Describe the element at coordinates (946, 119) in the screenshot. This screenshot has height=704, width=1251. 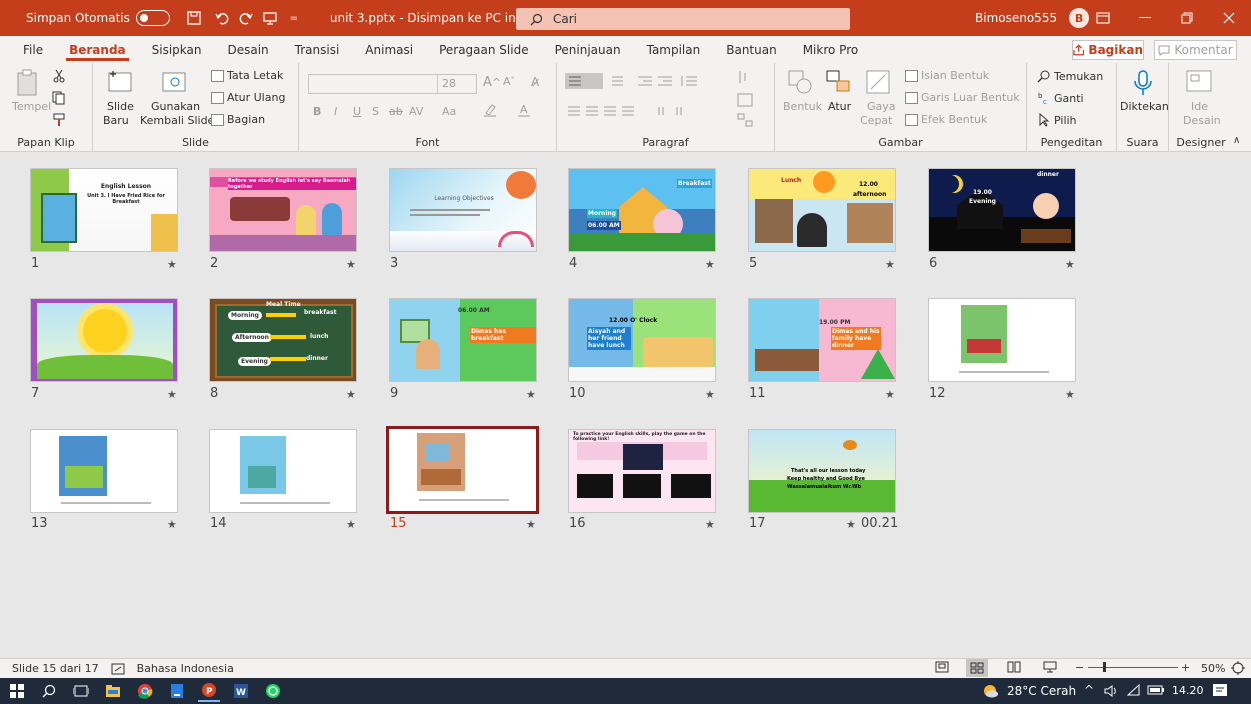
I see `shape-effects-button: Efek Bentuk` at that location.